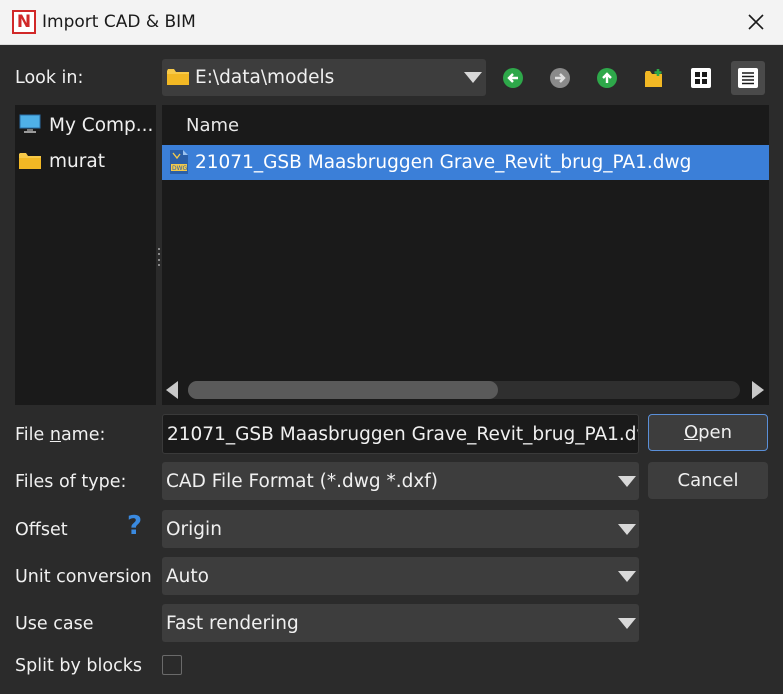 Image resolution: width=783 pixels, height=694 pixels. What do you see at coordinates (78, 666) in the screenshot?
I see `split-by-blocks-label: Split by blocks` at bounding box center [78, 666].